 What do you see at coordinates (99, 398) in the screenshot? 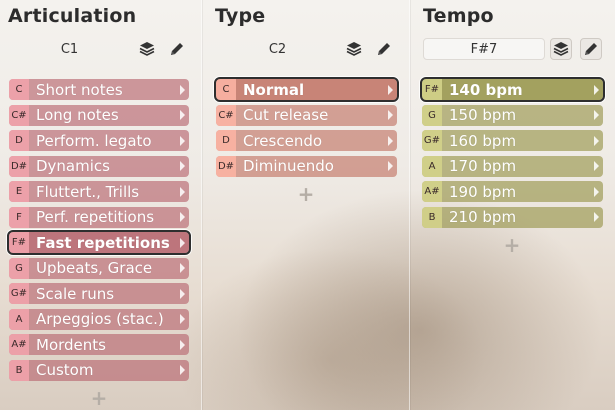
I see `articulation-add-button: +` at bounding box center [99, 398].